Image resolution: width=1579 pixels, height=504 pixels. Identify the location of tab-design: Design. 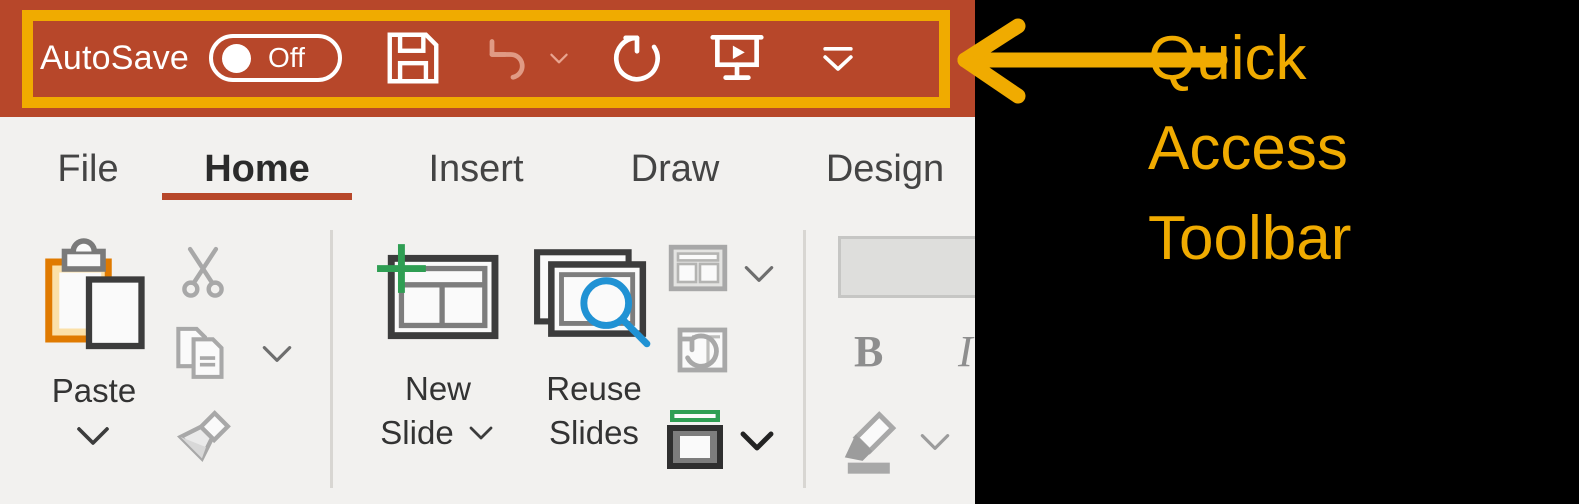
(882, 169).